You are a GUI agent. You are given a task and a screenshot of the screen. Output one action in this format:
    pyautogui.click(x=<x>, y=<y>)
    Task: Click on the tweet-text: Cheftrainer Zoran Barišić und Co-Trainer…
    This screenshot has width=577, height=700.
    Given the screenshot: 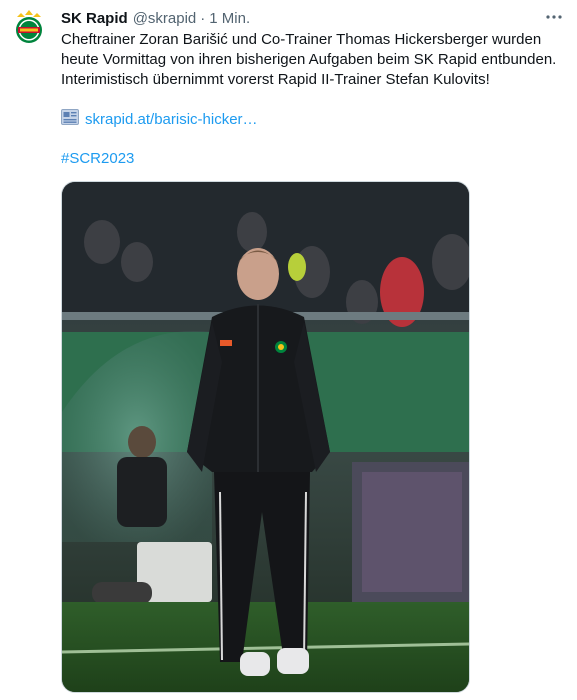 What is the action you would take?
    pyautogui.click(x=316, y=60)
    